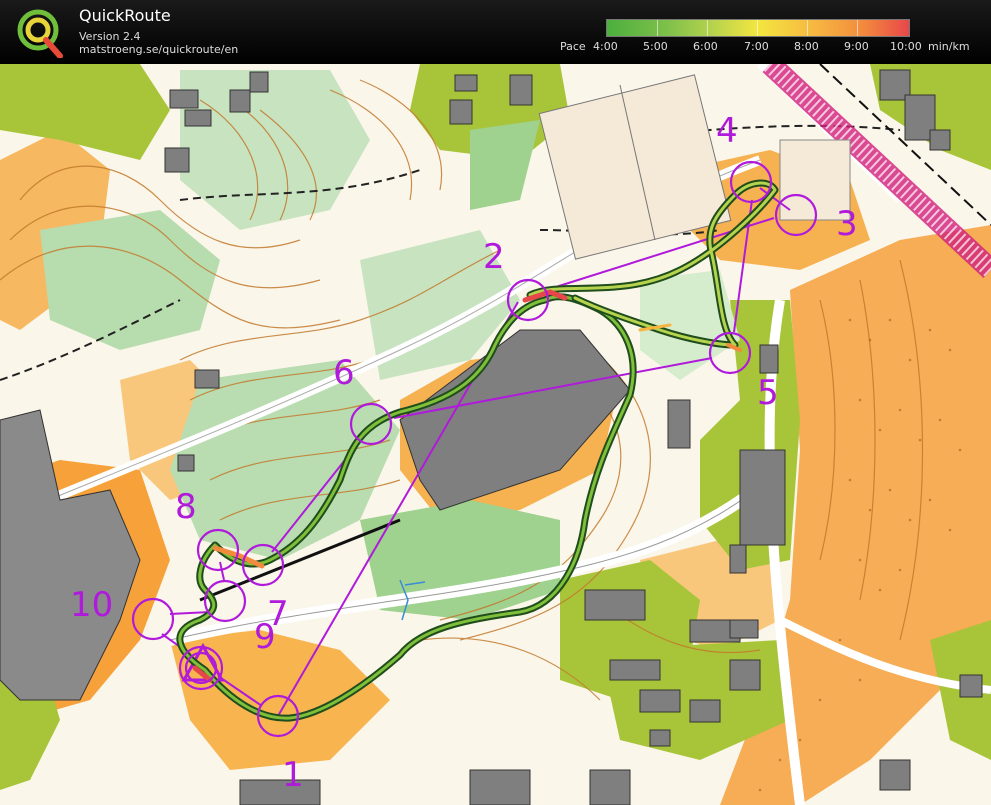  Describe the element at coordinates (655, 46) in the screenshot. I see `pace-tick: 5:00` at that location.